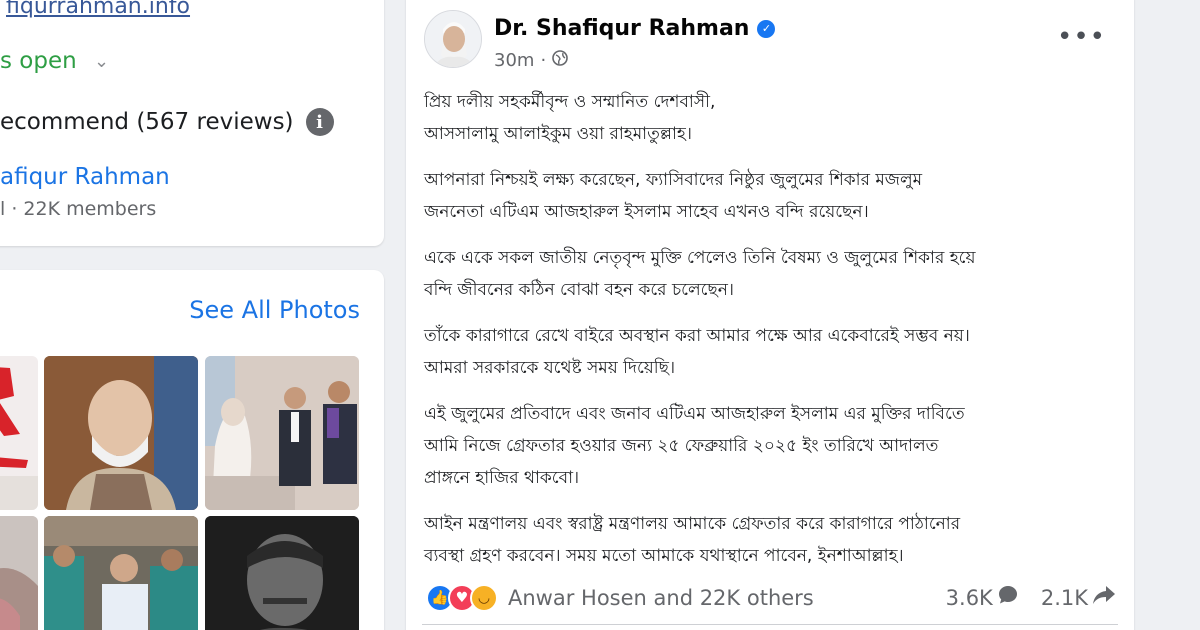  Describe the element at coordinates (1104, 597) in the screenshot. I see `share-icon` at that location.